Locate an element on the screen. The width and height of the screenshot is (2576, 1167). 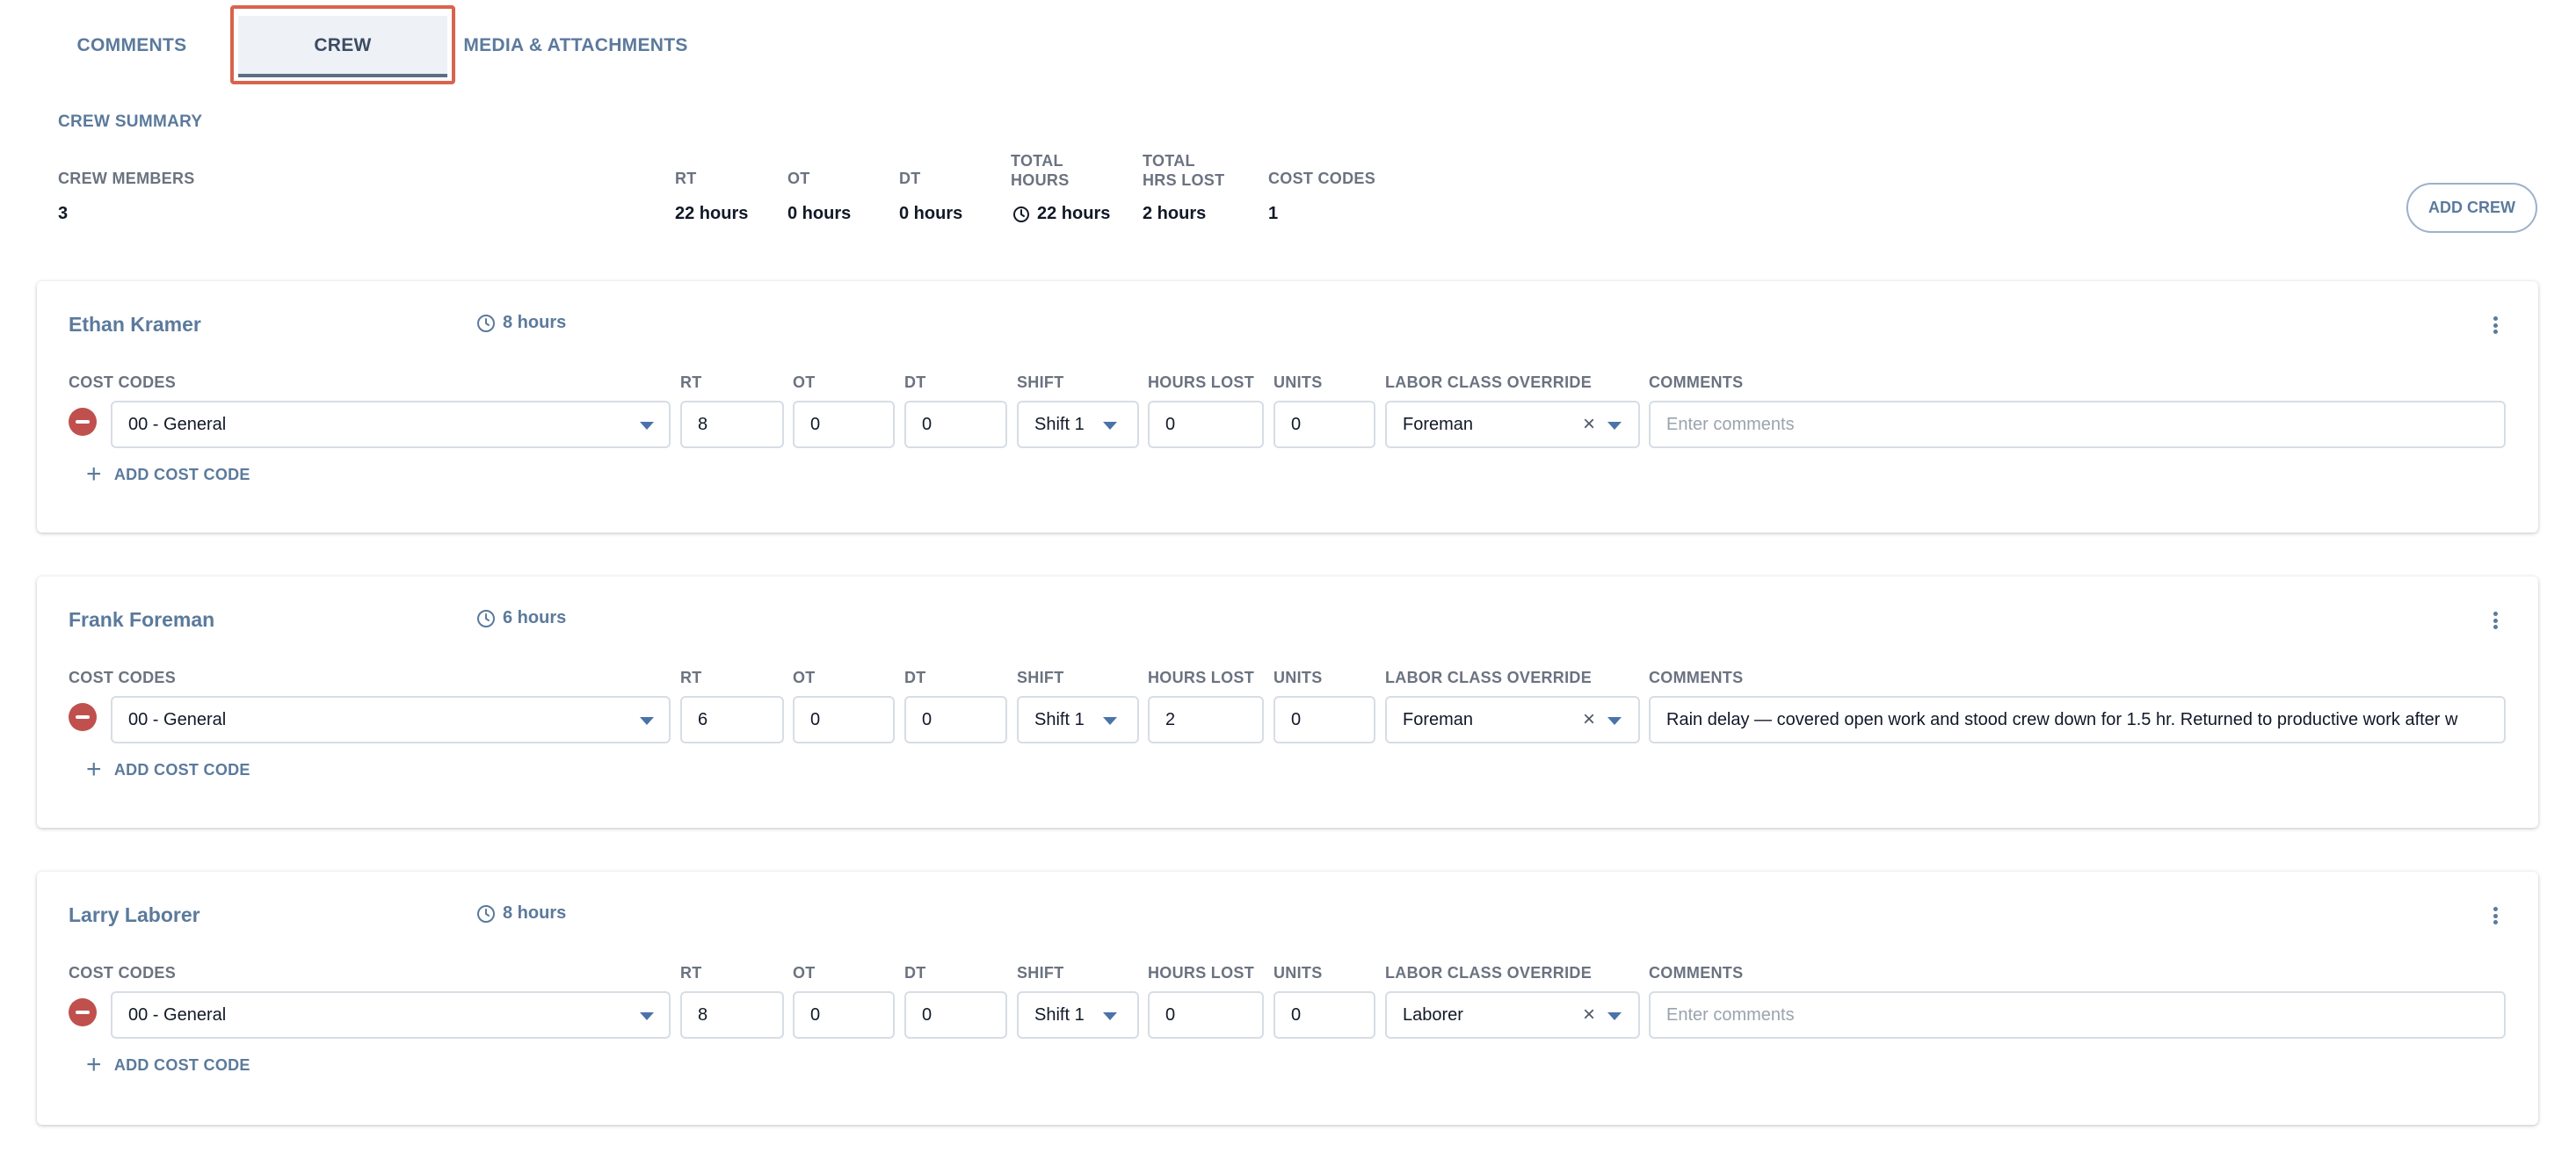
crew-member-hours: 6 hours is located at coordinates (521, 618).